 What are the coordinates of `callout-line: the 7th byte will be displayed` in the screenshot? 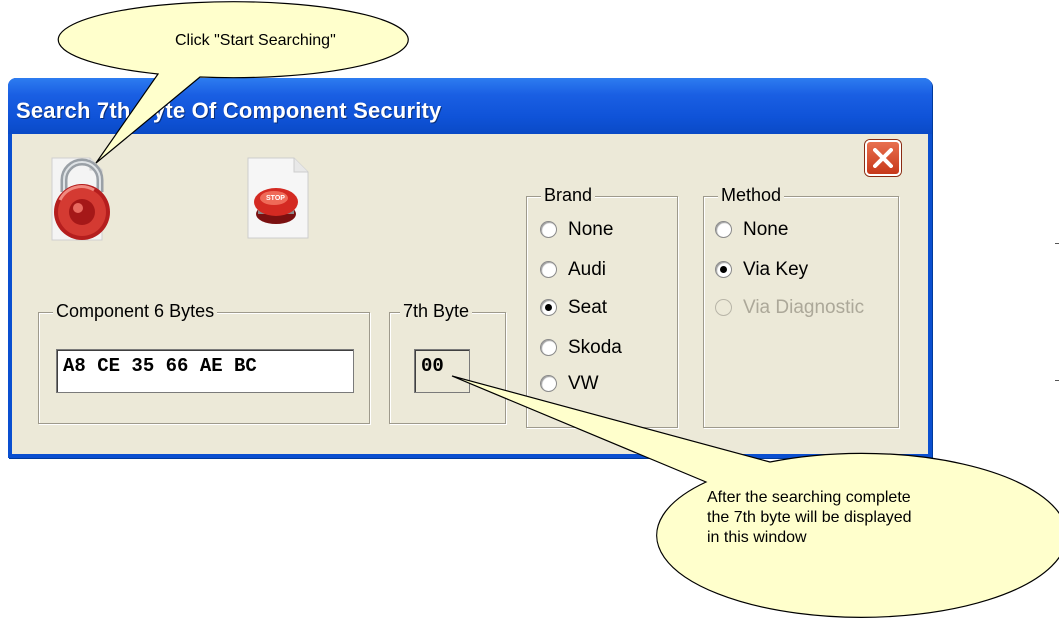 It's located at (809, 517).